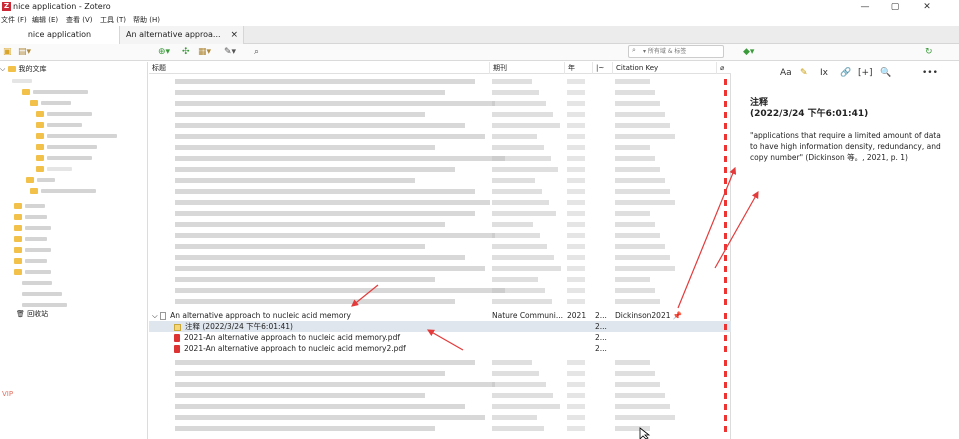 This screenshot has height=439, width=959. Describe the element at coordinates (578, 68) in the screenshot. I see `col-year: 年` at that location.